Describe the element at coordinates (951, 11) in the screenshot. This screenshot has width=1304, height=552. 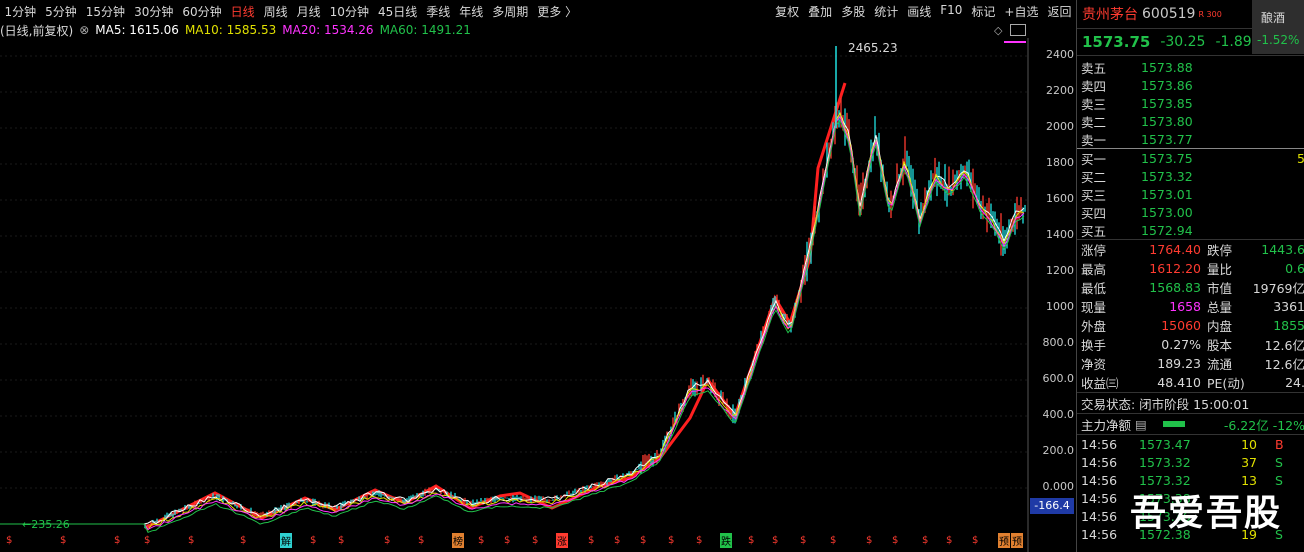
I see `tool-button: F10` at that location.